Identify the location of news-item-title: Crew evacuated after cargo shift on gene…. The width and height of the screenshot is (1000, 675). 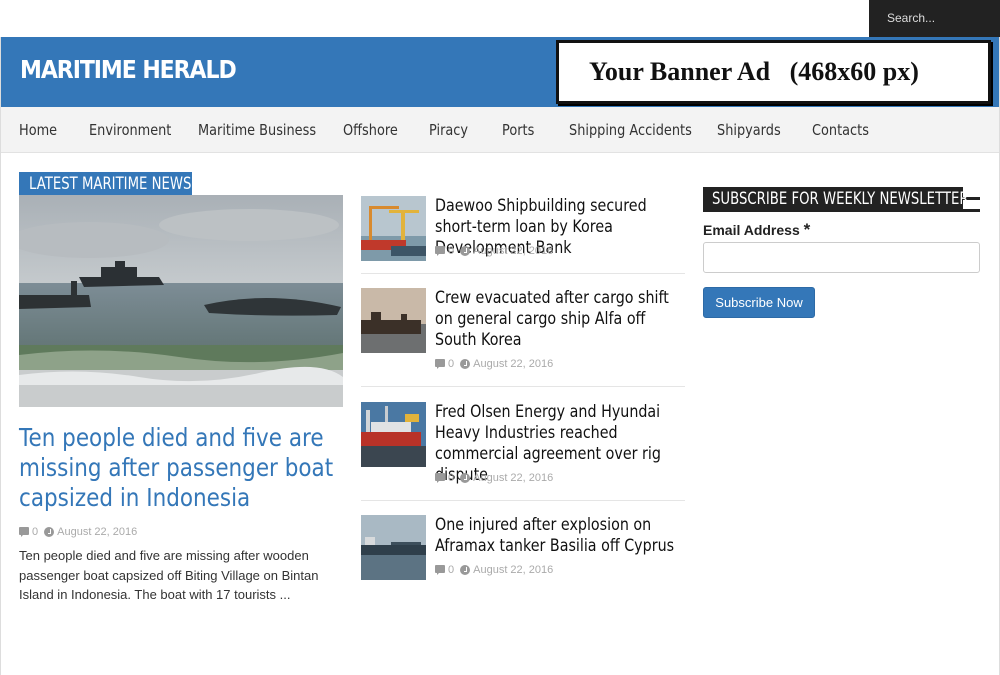
(561, 319).